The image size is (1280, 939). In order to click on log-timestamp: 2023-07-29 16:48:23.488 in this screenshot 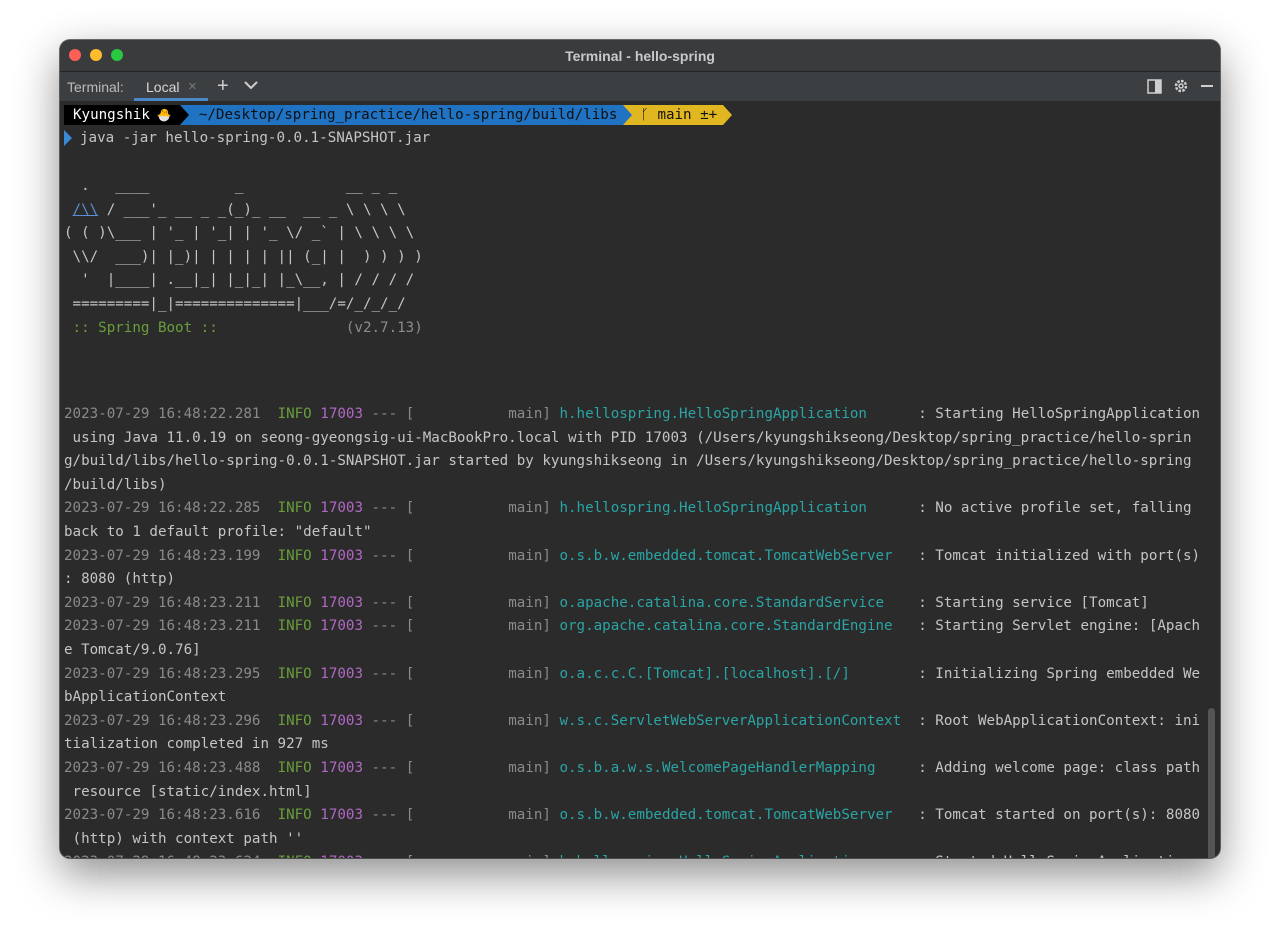, I will do `click(162, 768)`.